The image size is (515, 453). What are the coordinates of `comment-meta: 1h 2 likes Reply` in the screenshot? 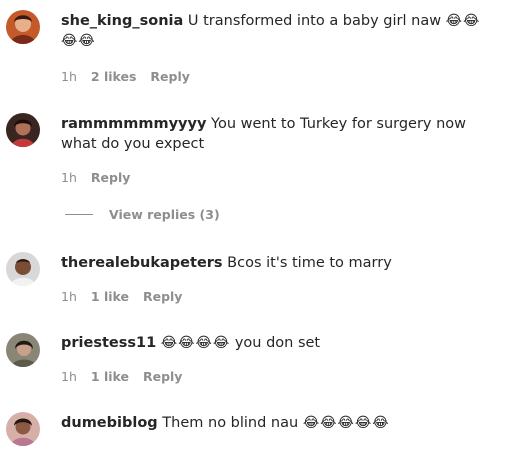 It's located at (125, 76).